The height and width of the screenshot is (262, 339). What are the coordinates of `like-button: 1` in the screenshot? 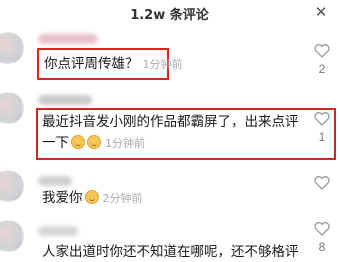 It's located at (322, 128).